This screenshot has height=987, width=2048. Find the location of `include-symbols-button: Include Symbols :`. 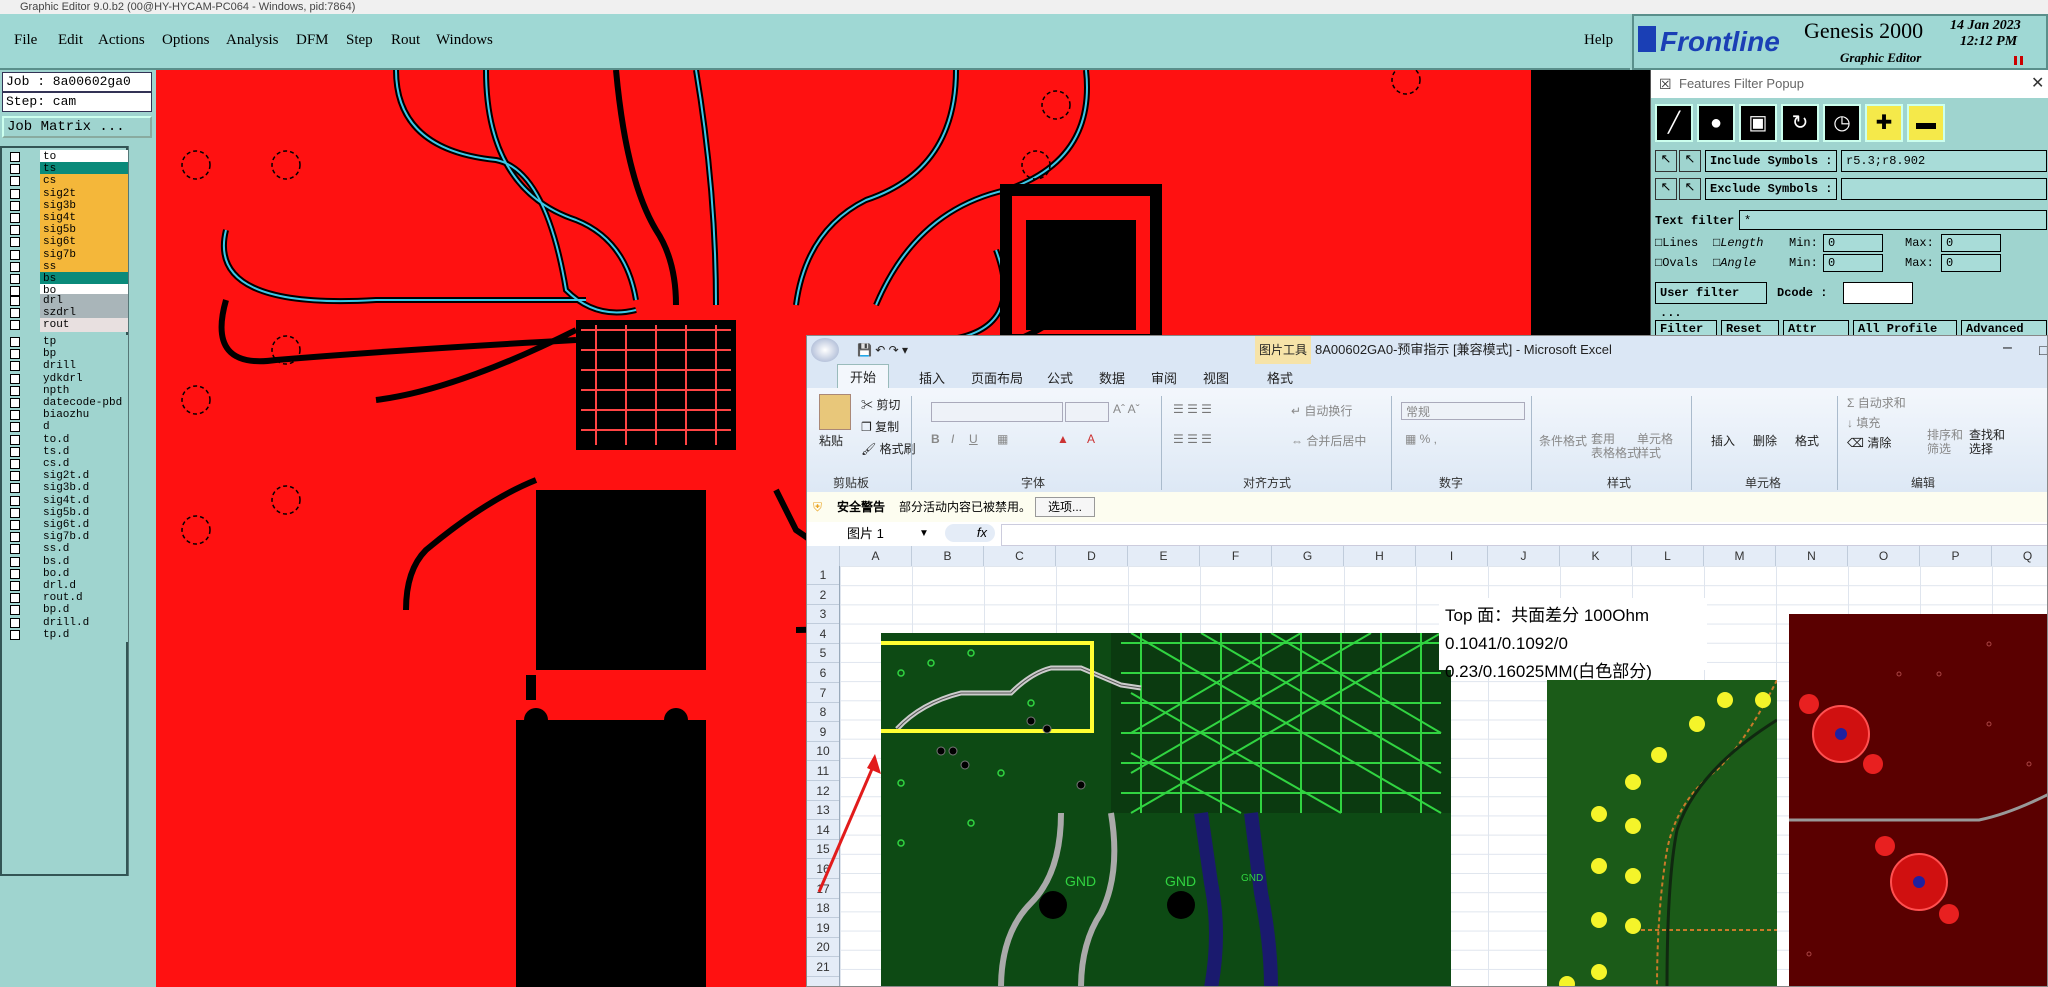

include-symbols-button: Include Symbols : is located at coordinates (1771, 161).